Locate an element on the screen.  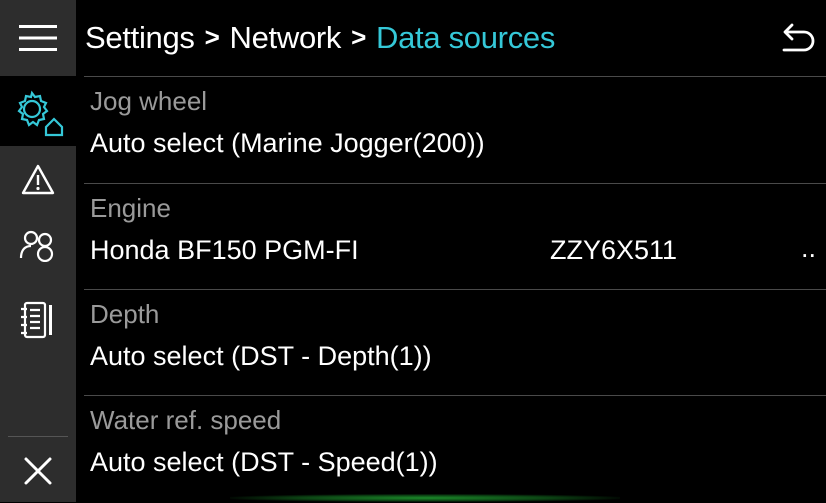
menu-button is located at coordinates (38, 38).